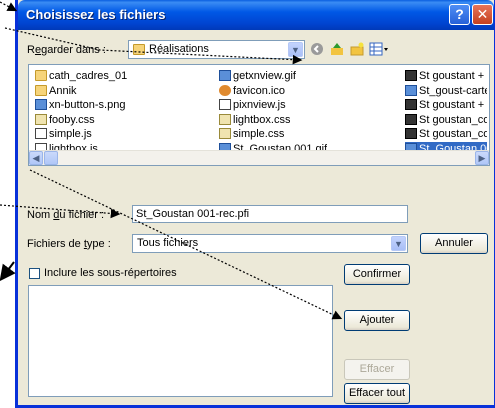 The height and width of the screenshot is (408, 495). I want to click on file-list-item: Annik, so click(56, 91).